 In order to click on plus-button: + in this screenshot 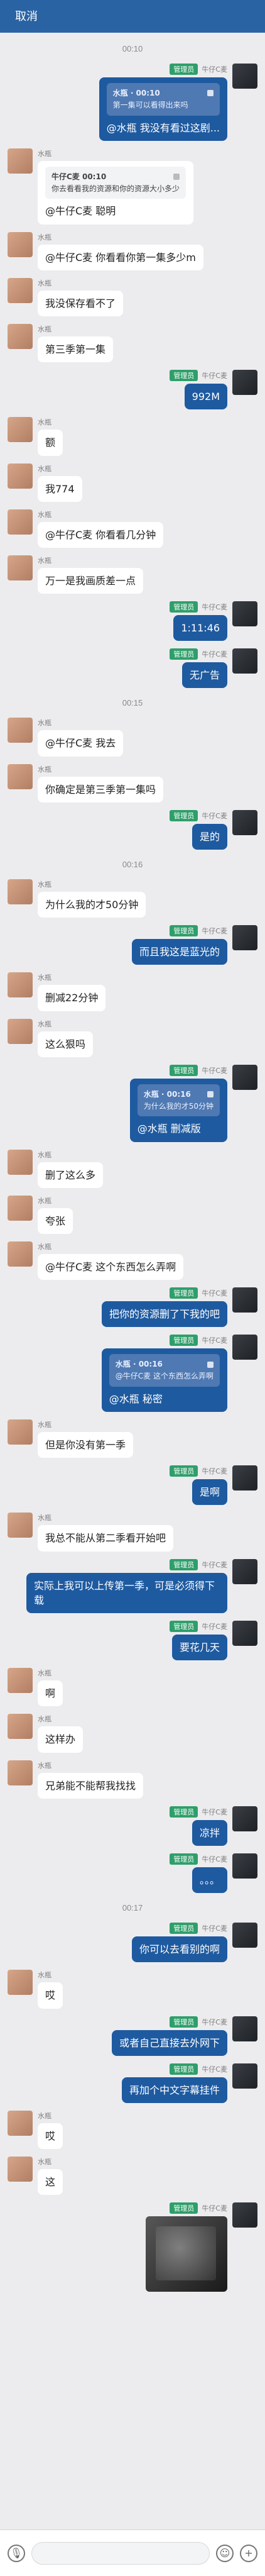, I will do `click(249, 2553)`.